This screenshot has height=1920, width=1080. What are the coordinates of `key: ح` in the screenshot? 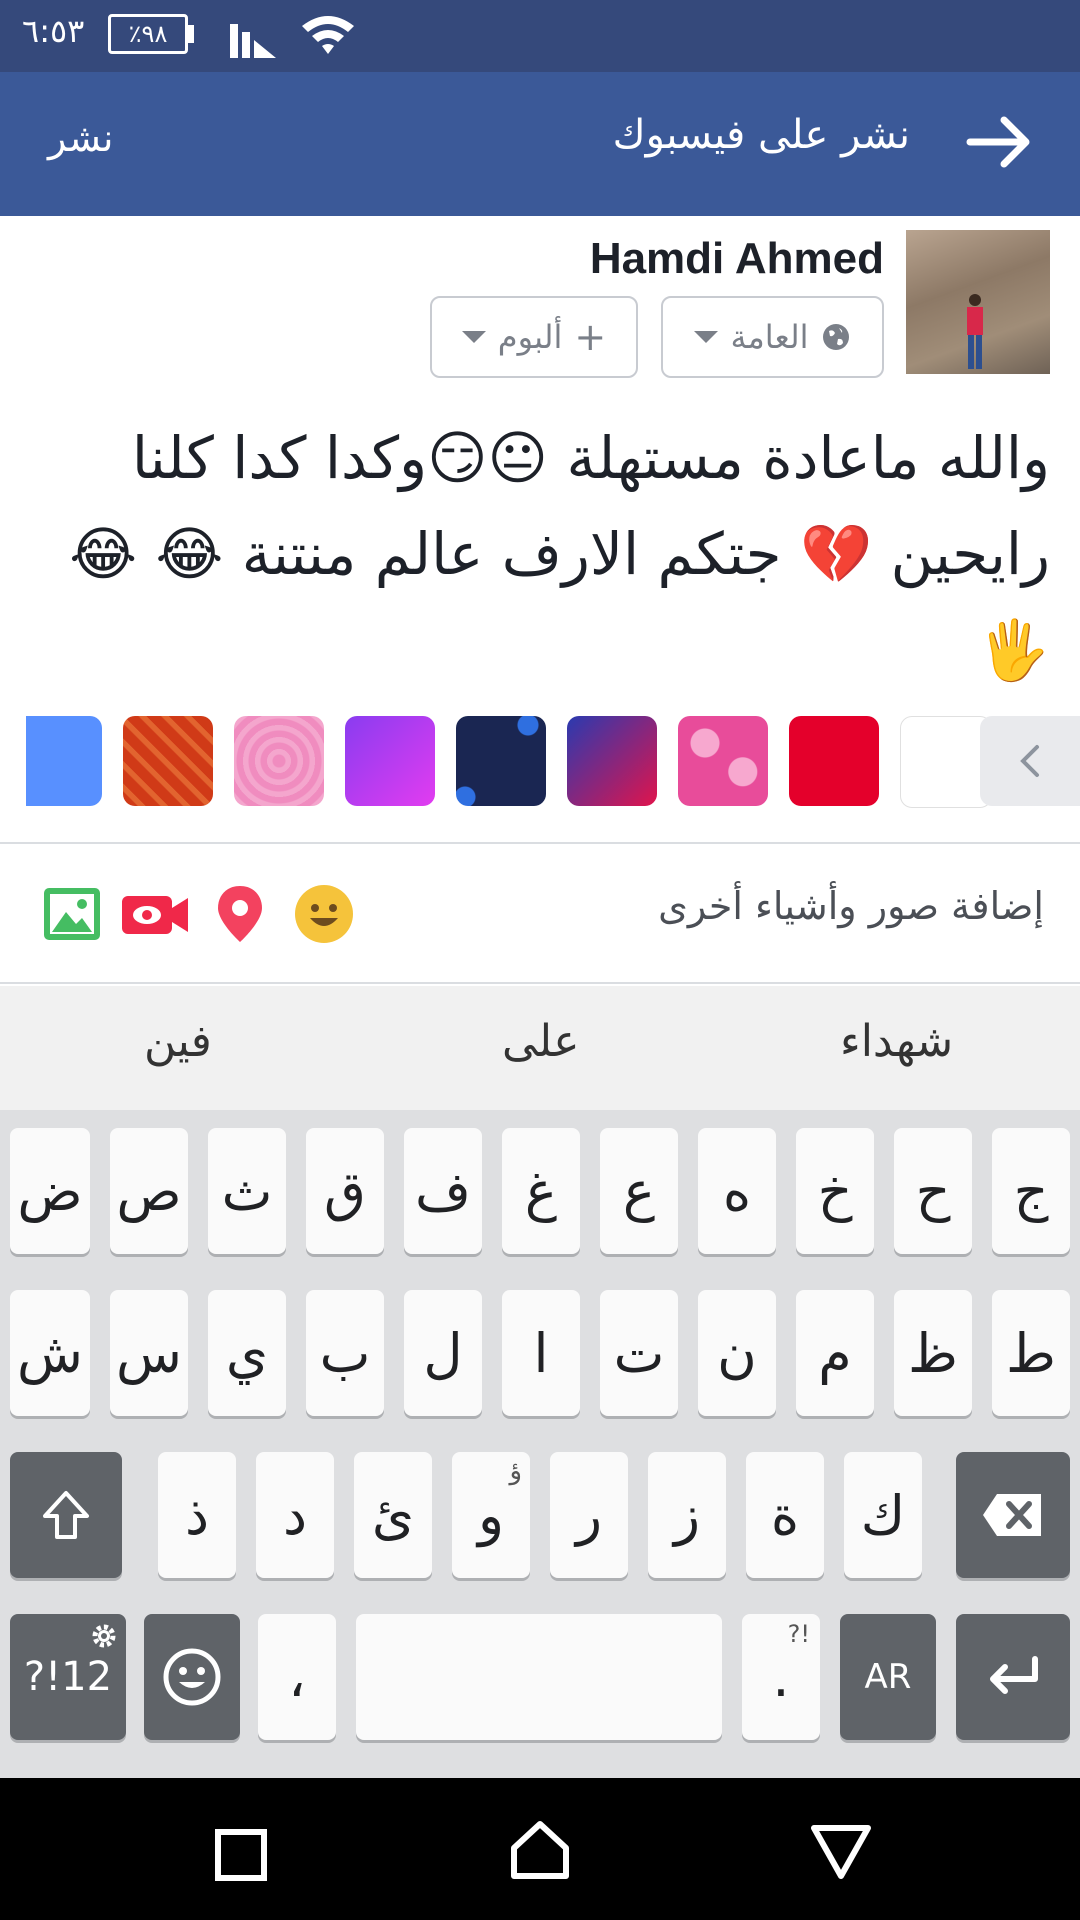 It's located at (933, 1191).